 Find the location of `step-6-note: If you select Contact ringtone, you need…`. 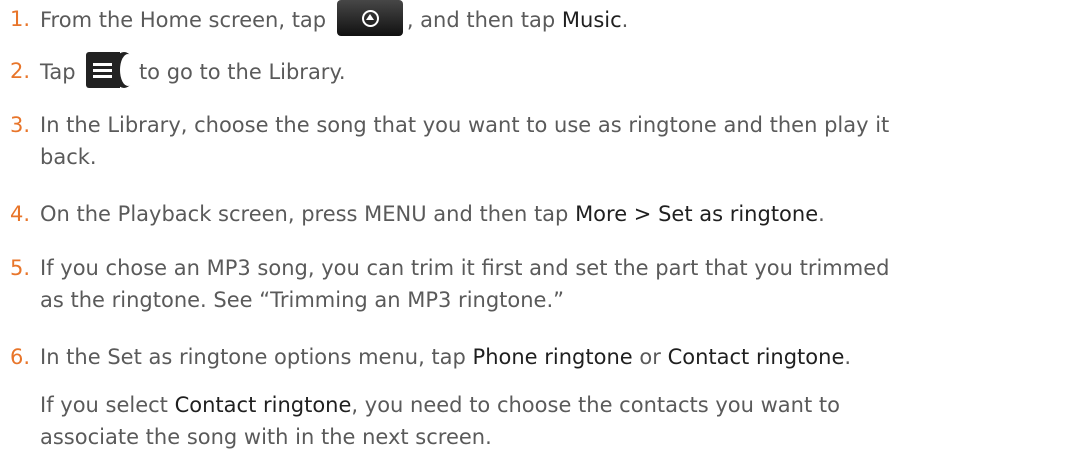

step-6-note: If you select Contact ringtone, you need… is located at coordinates (545, 421).